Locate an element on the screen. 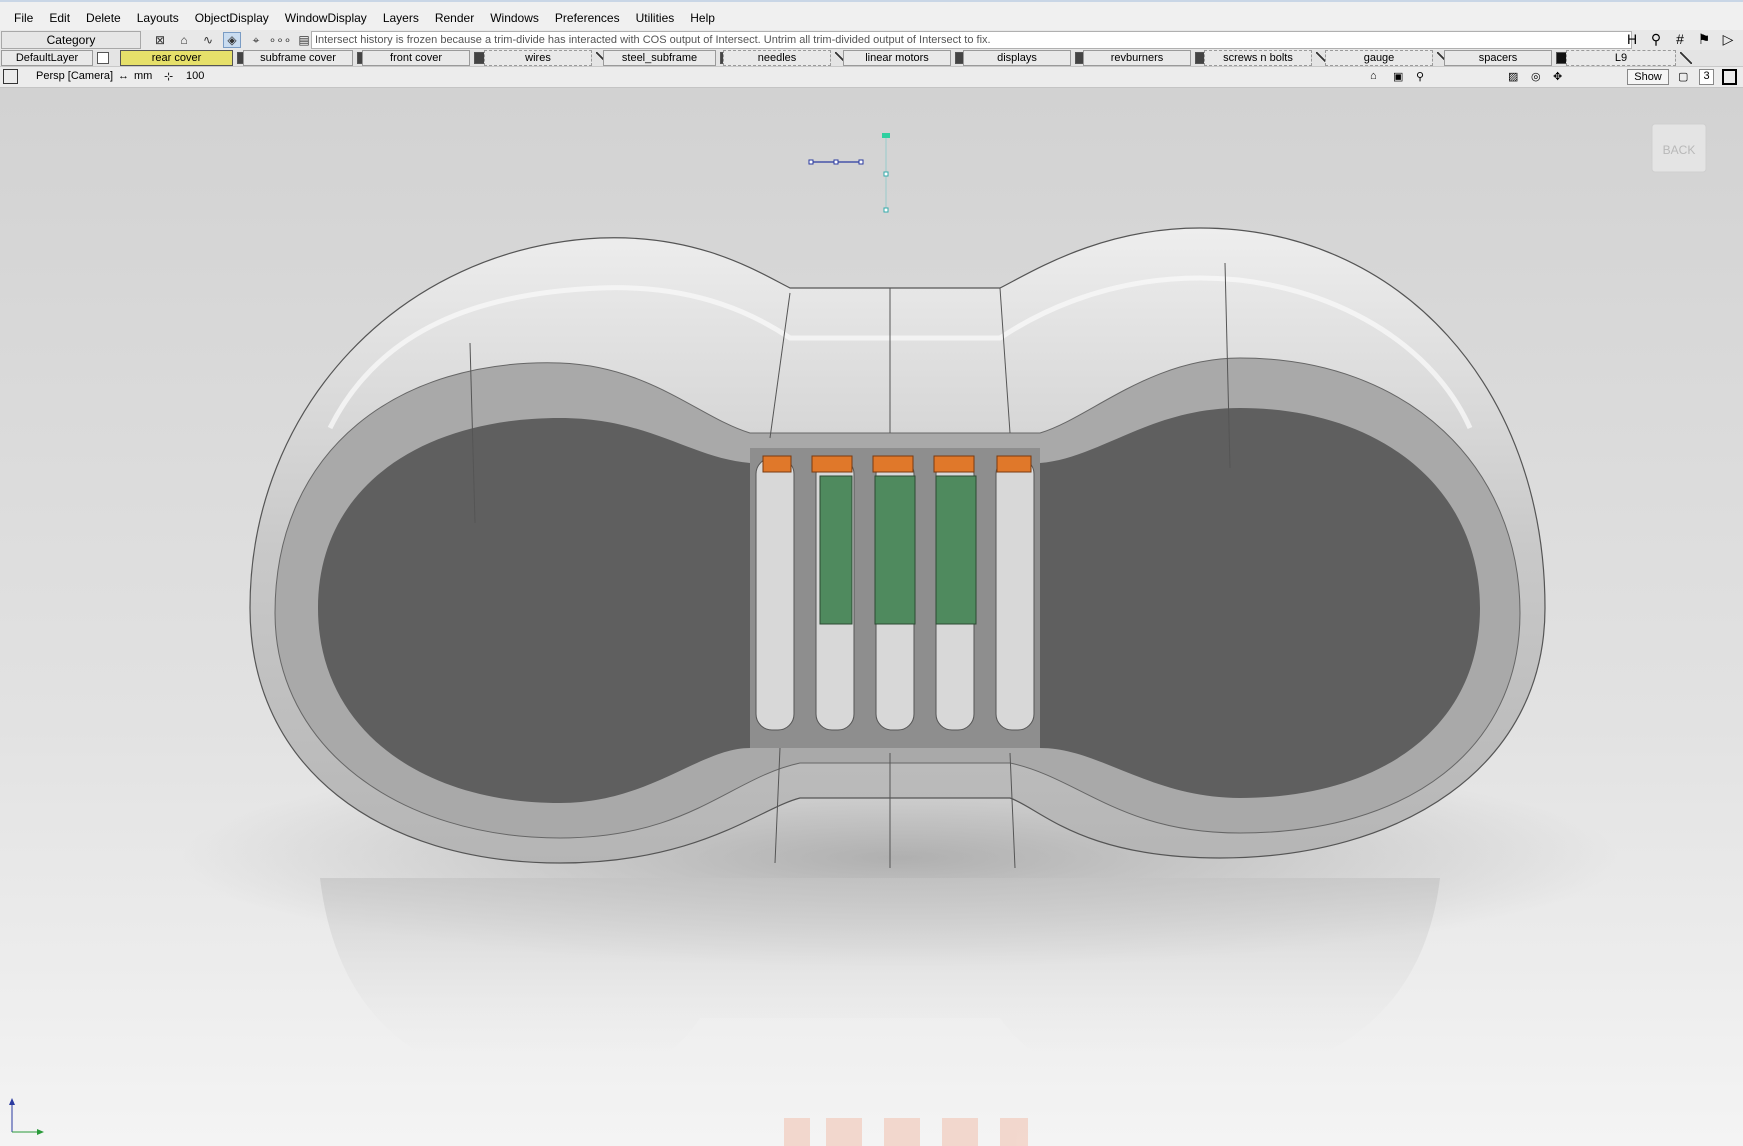 Image resolution: width=1743 pixels, height=1146 pixels. units-arrows-icon: ↔ is located at coordinates (123, 76).